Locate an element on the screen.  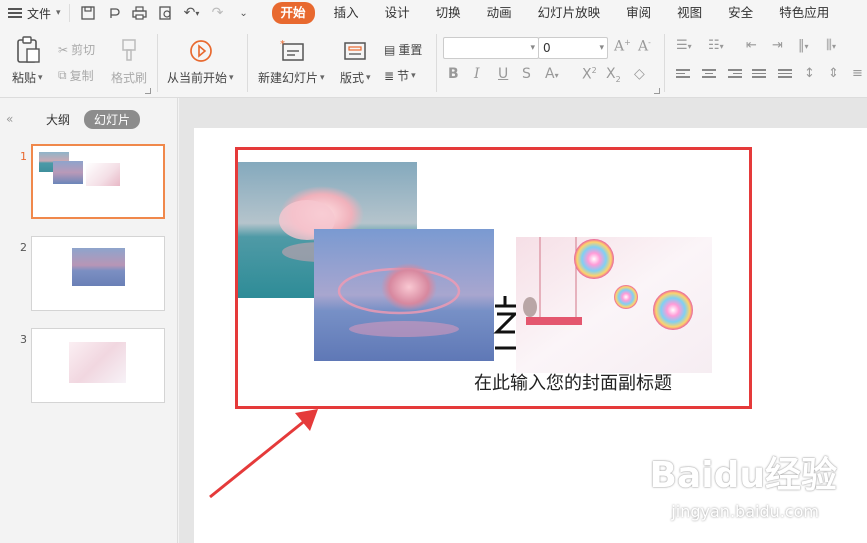
export-icon is located at coordinates (114, 13).